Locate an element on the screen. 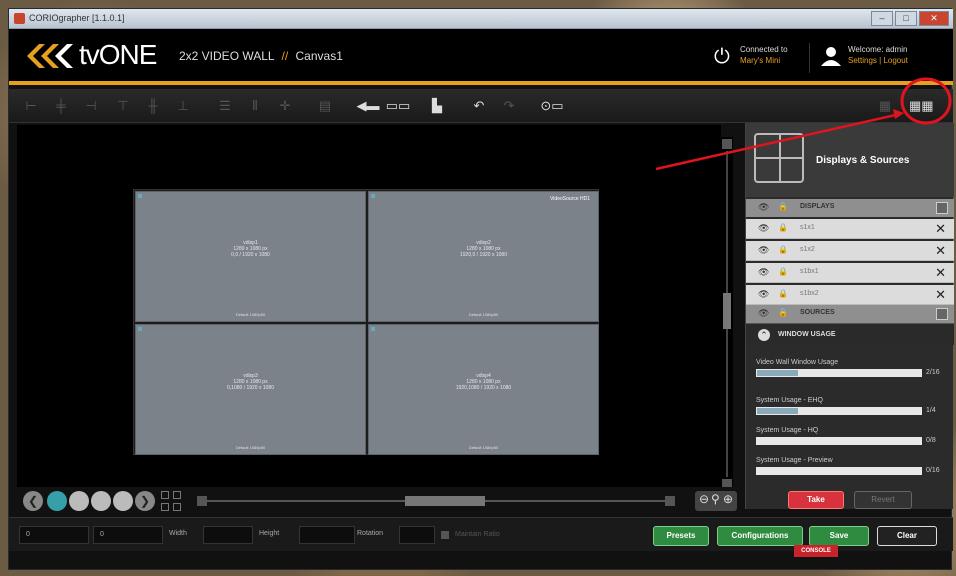 Image resolution: width=956 pixels, height=576 pixels. send-backward-icon: ▭▭ is located at coordinates (398, 106).